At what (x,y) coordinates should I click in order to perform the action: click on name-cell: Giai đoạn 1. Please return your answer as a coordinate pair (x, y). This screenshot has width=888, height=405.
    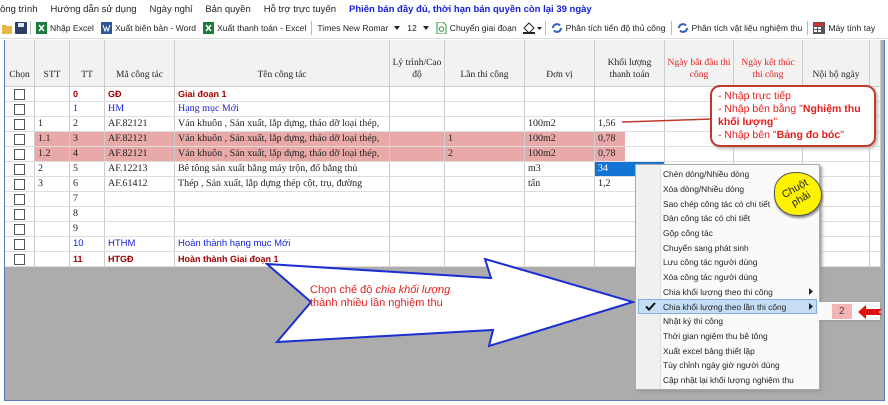
    Looking at the image, I should click on (202, 94).